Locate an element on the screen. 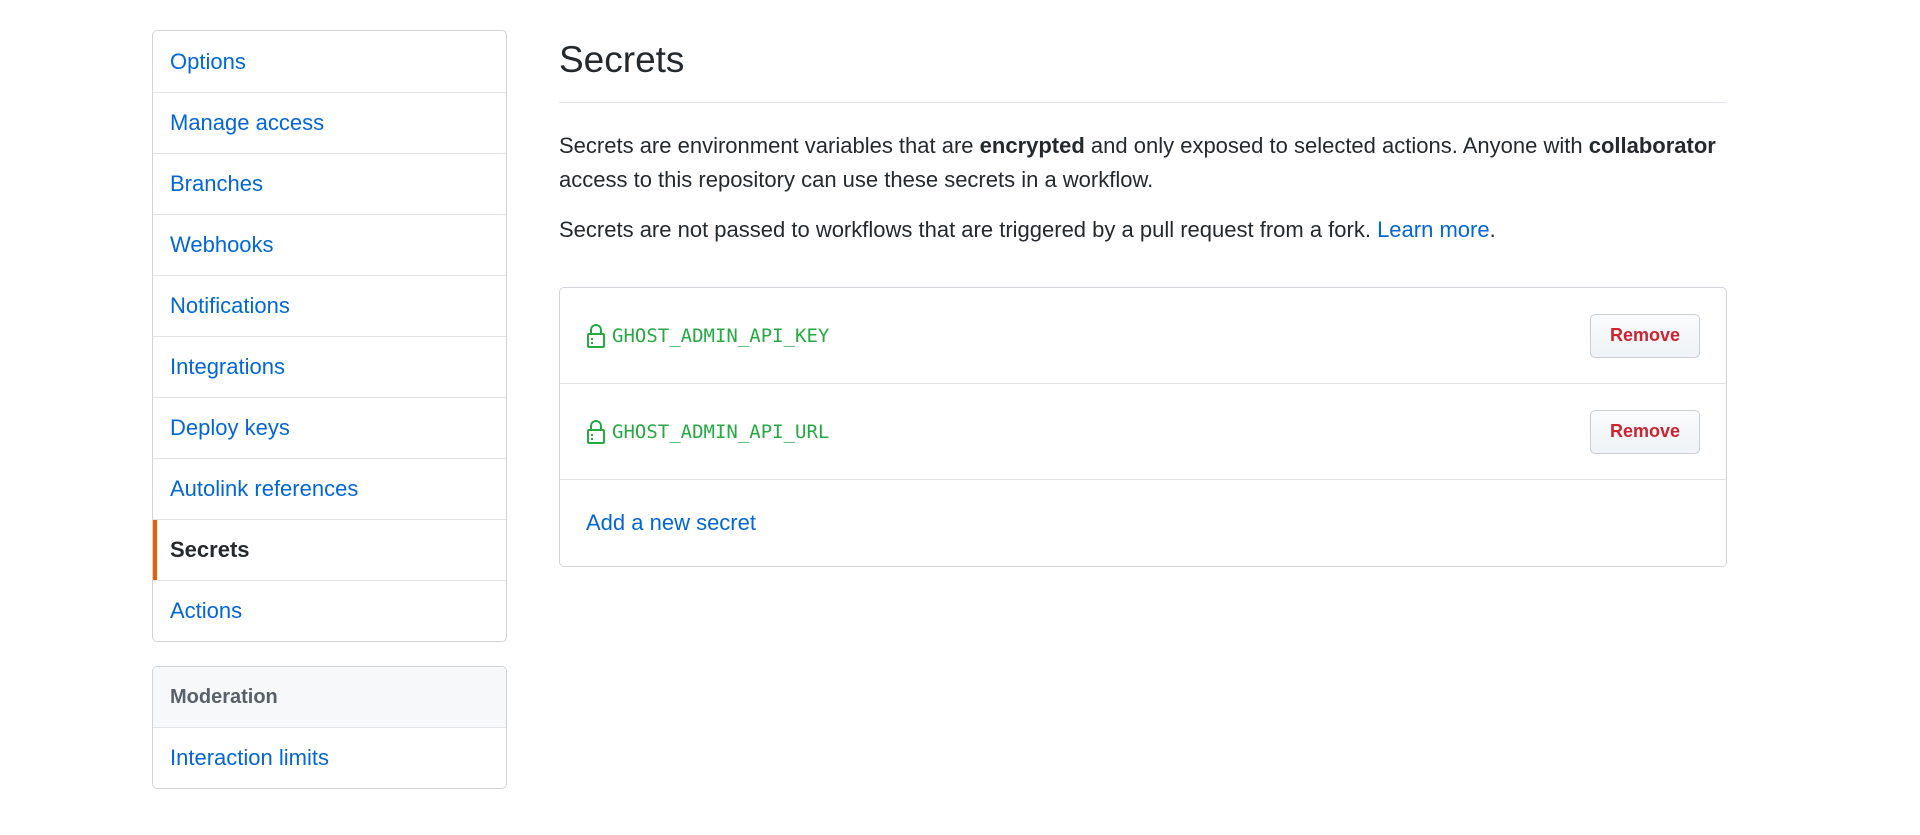 This screenshot has width=1920, height=835. sidebar-item-notifications: Notifications is located at coordinates (329, 305).